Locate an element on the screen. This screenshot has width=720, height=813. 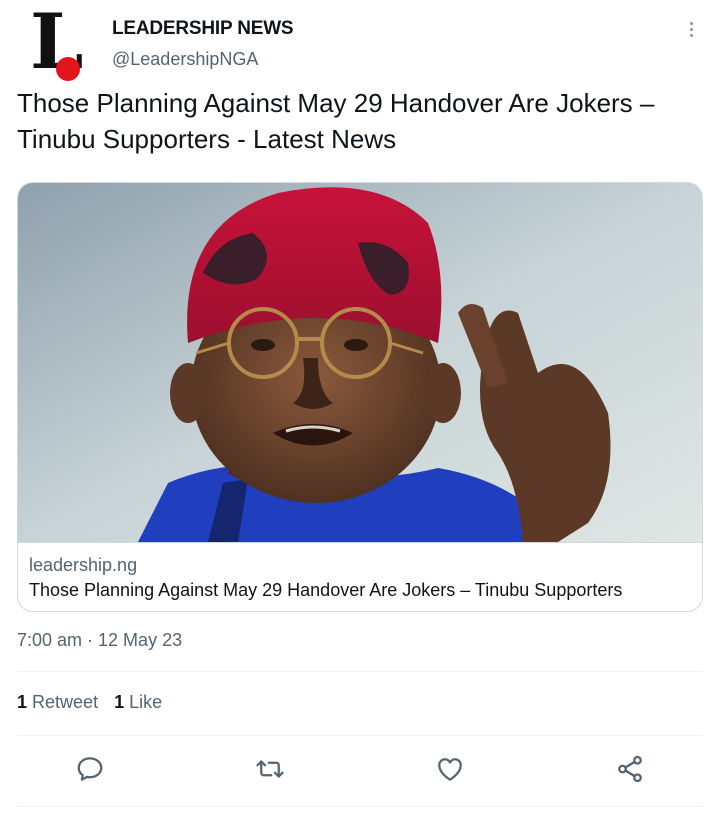
leadership-logo-avatar: L is located at coordinates (58, 42).